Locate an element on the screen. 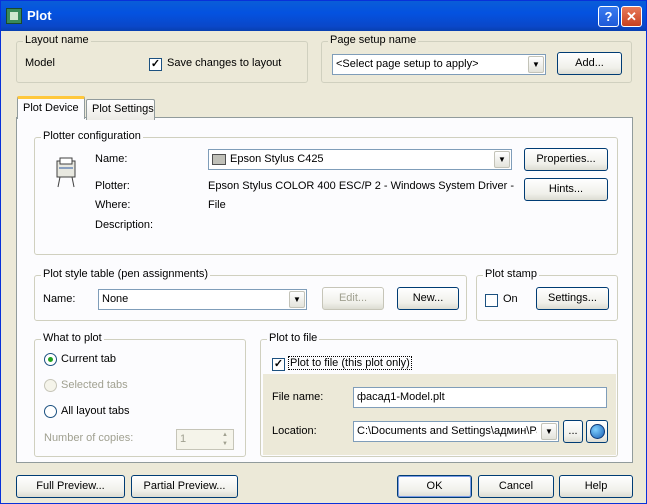  current-tab-label: Current tab is located at coordinates (88, 359).